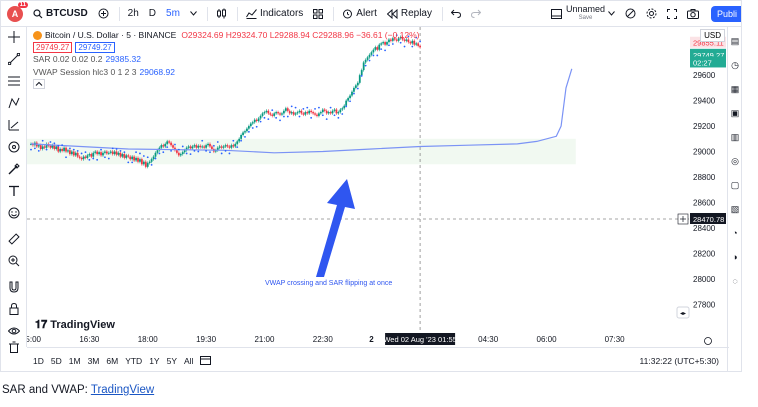  What do you see at coordinates (75, 361) in the screenshot?
I see `range-1m: 1M` at bounding box center [75, 361].